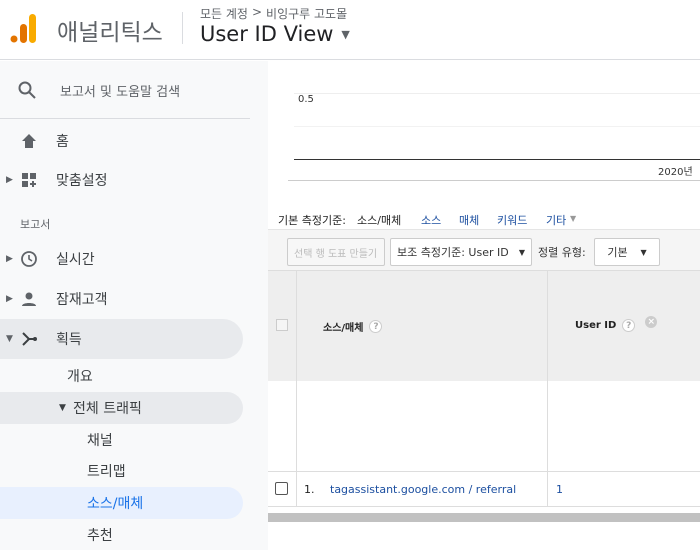  Describe the element at coordinates (556, 220) in the screenshot. I see `dimension-option-other: 기타` at that location.